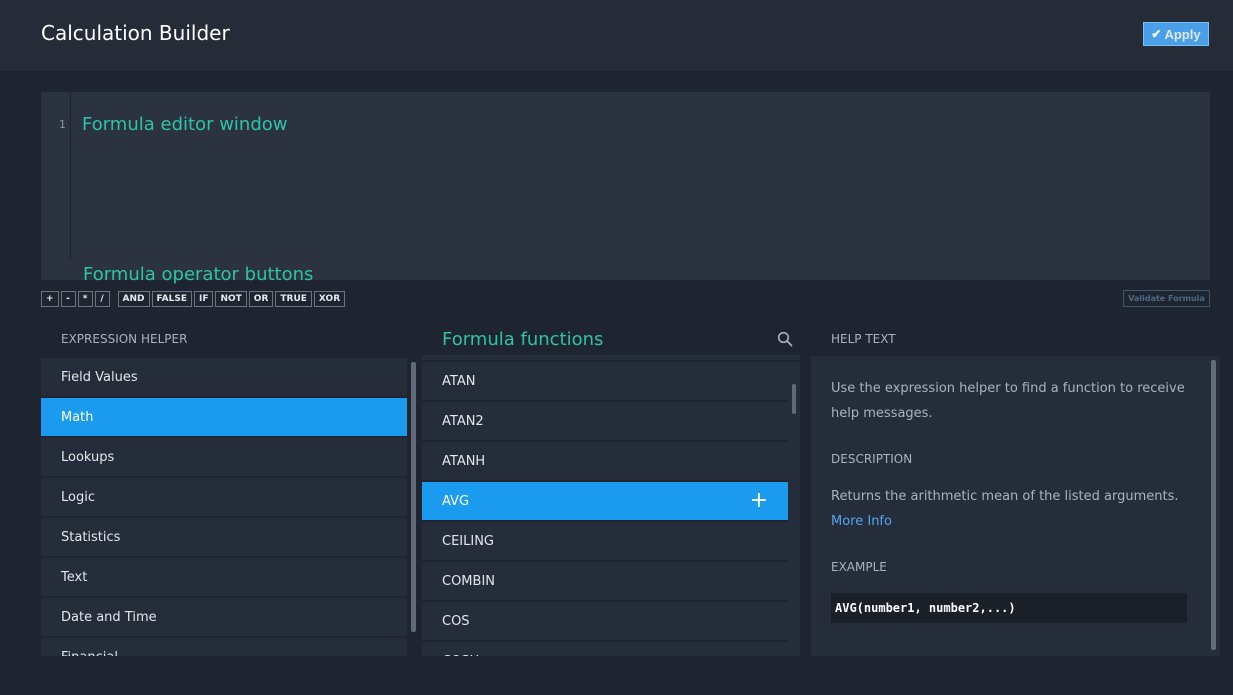 This screenshot has height=695, width=1233. What do you see at coordinates (794, 399) in the screenshot?
I see `functions-scroll-thumb` at bounding box center [794, 399].